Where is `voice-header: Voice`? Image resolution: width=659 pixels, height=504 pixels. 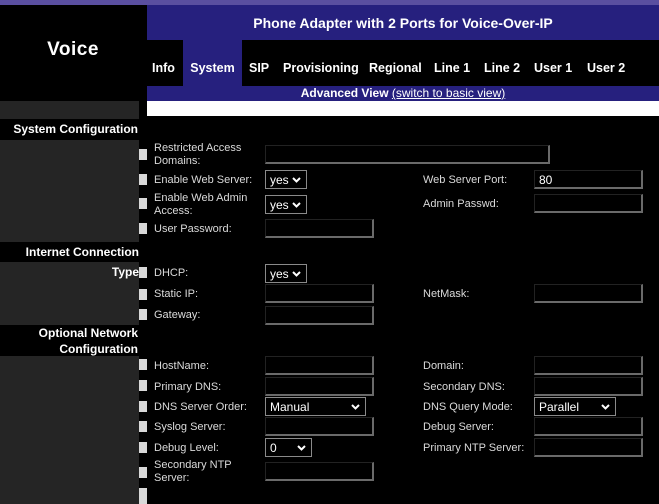 voice-header: Voice is located at coordinates (73, 53).